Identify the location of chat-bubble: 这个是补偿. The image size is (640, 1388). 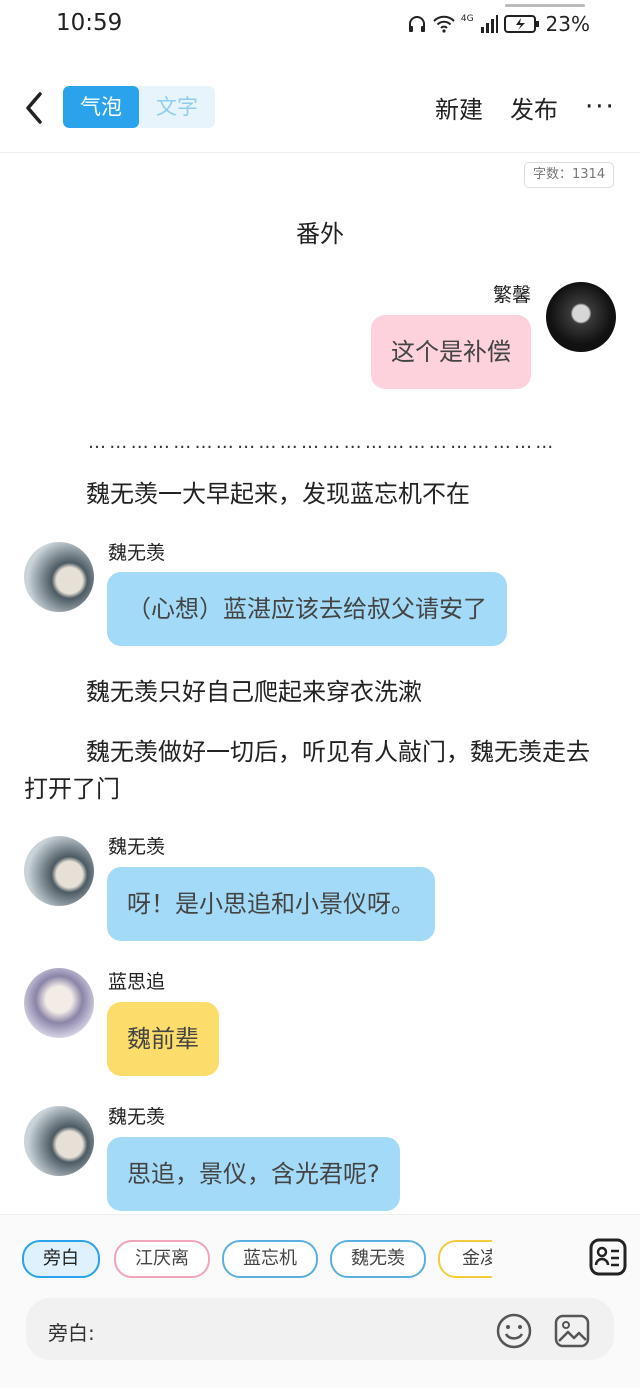
(451, 352).